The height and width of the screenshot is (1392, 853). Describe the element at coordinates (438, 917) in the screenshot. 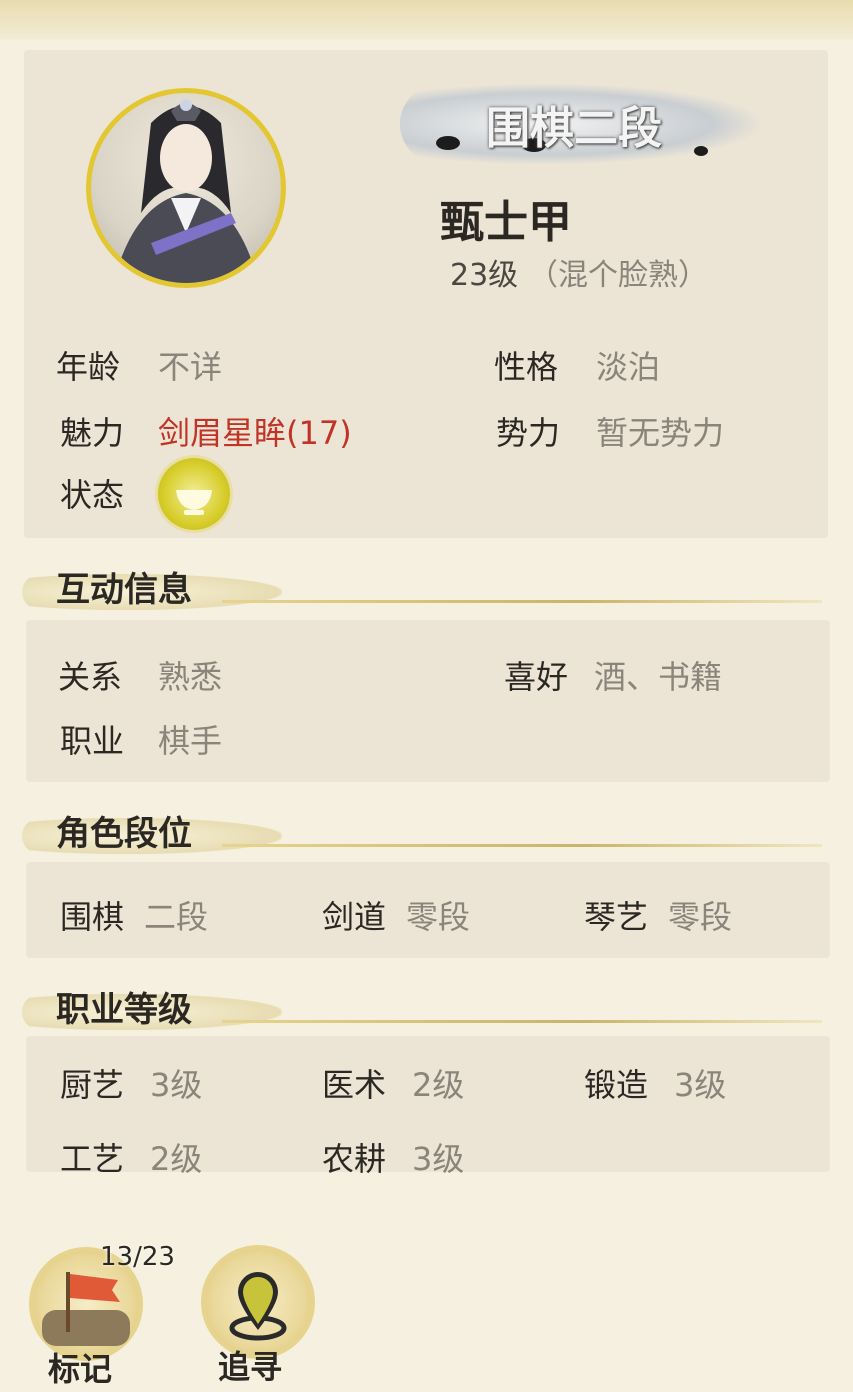

I see `rank-sword-value: 零段` at that location.